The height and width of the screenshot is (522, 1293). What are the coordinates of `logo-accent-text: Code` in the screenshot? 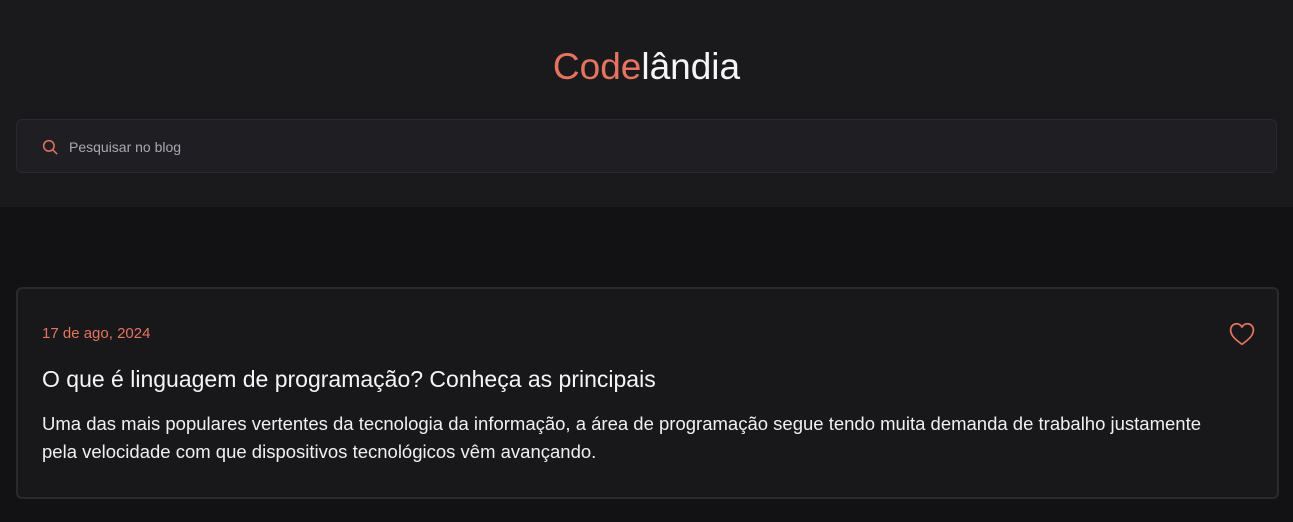 It's located at (597, 66).